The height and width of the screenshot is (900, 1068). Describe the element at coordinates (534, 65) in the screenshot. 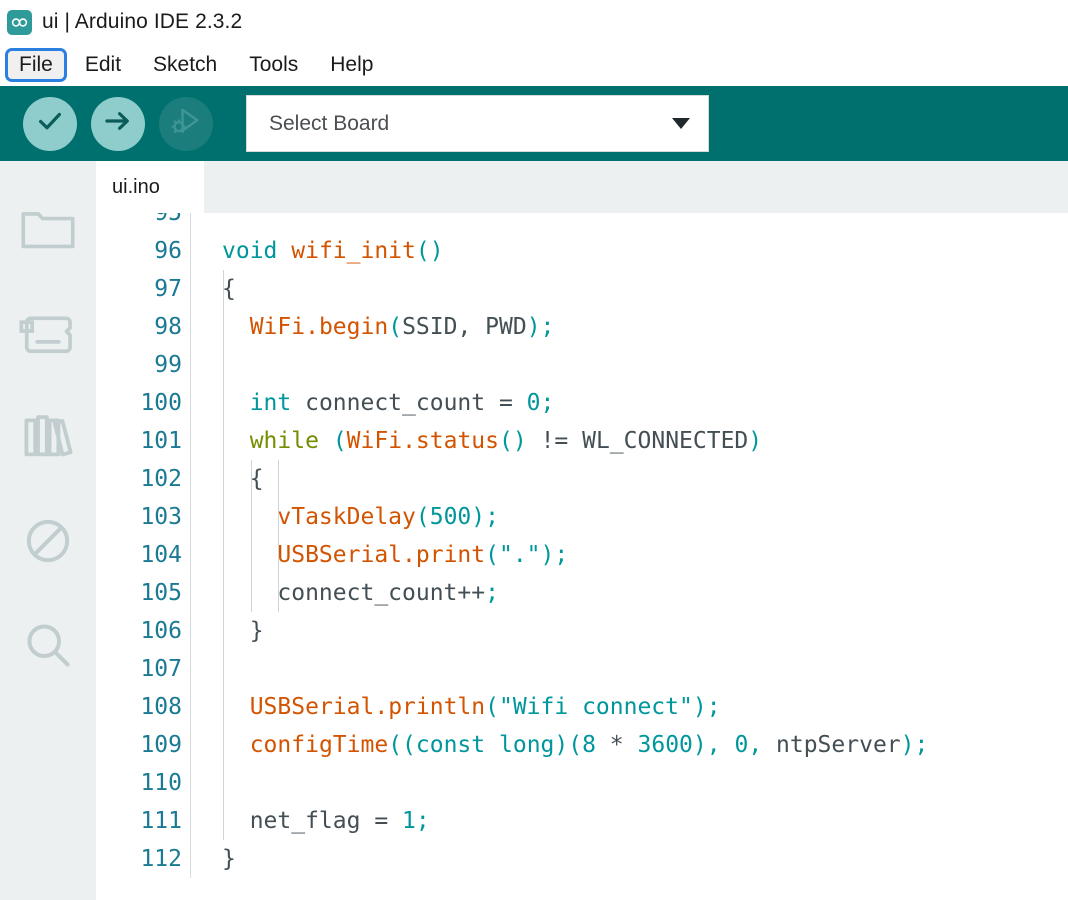

I see `menu-bar: File Edit Sketch Tools Help` at that location.